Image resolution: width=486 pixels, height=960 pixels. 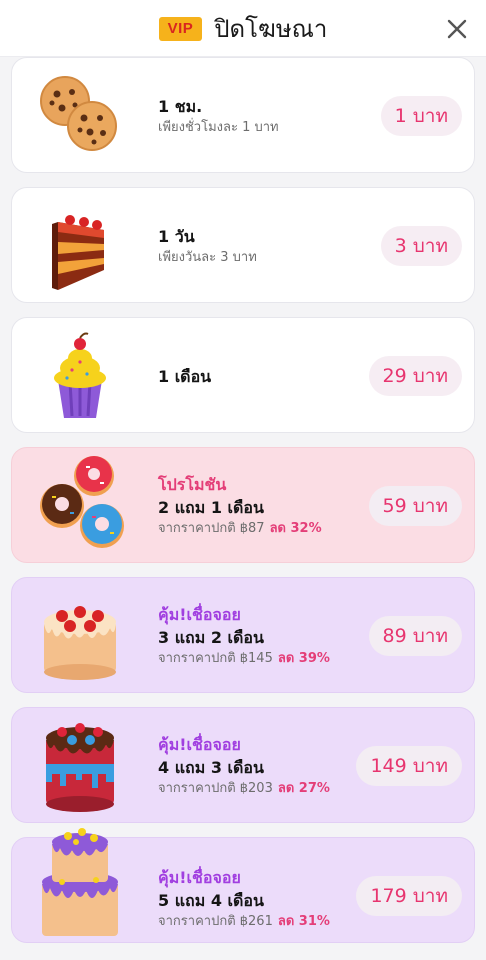 I want to click on plan-title: 5 แถม 4 เดือน, so click(x=211, y=900).